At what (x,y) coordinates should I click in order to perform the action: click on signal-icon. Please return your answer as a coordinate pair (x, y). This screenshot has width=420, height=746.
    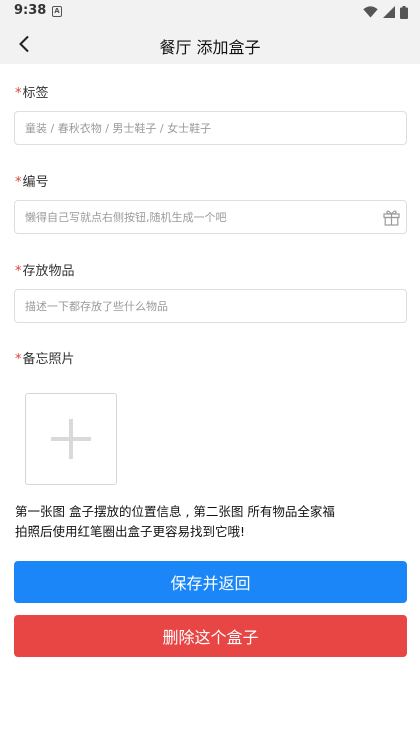
    Looking at the image, I should click on (389, 12).